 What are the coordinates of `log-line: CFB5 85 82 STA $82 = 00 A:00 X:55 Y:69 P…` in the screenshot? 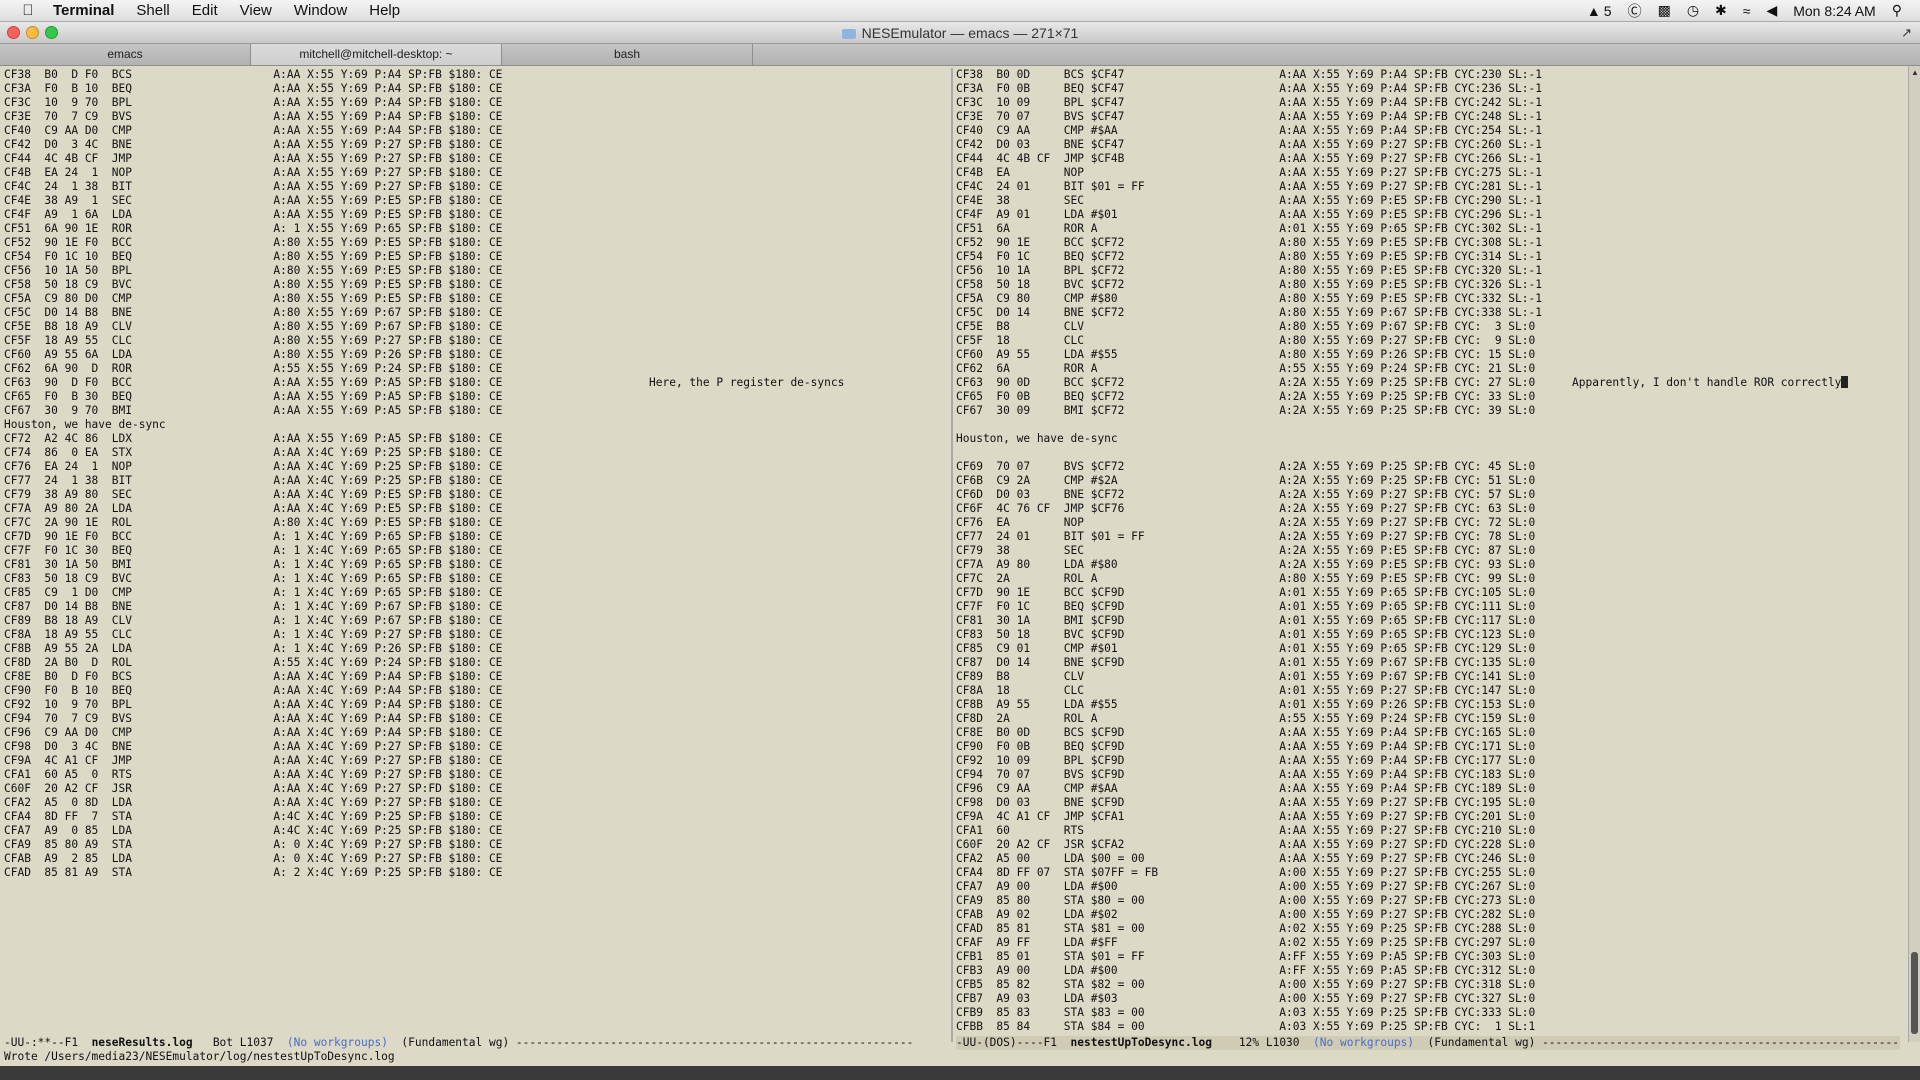 It's located at (1246, 984).